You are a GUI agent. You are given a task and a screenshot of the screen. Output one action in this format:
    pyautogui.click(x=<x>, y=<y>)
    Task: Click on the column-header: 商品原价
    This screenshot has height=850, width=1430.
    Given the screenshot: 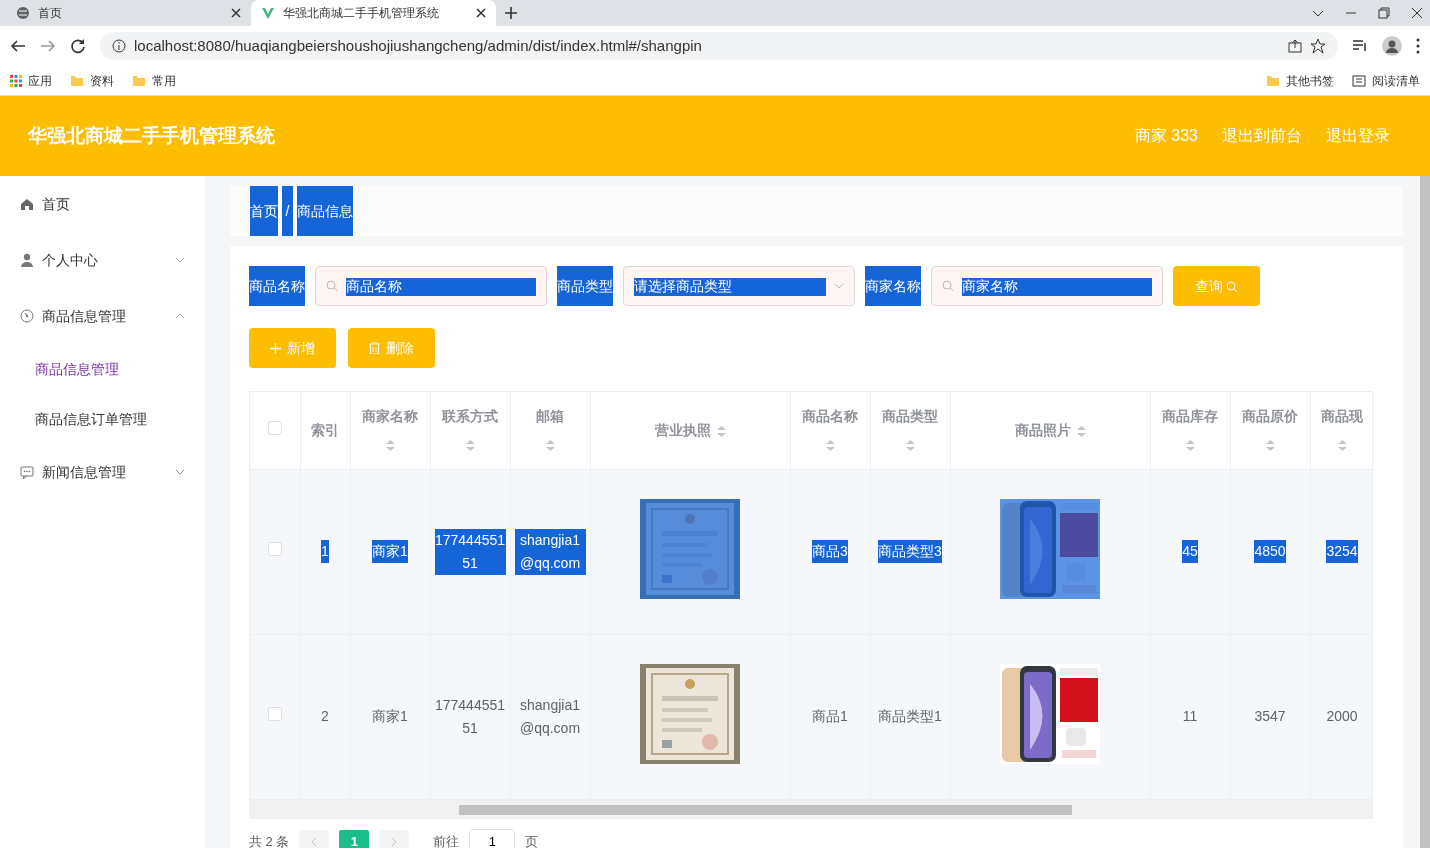 What is the action you would take?
    pyautogui.click(x=1270, y=415)
    